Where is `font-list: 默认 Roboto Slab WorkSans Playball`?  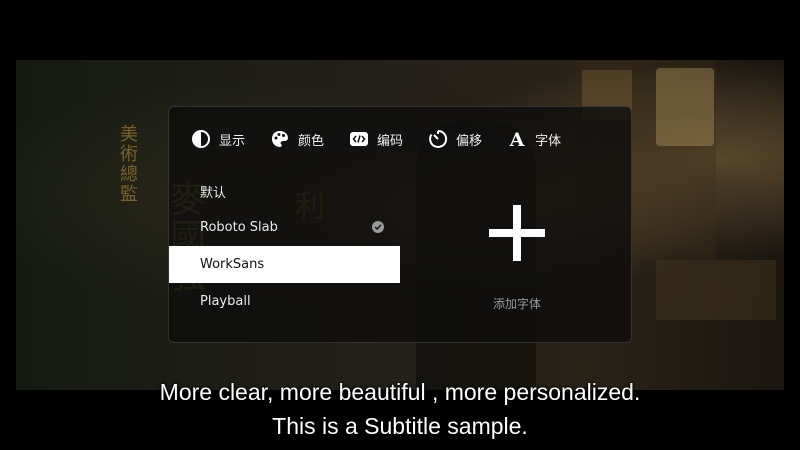 font-list: 默认 Roboto Slab WorkSans Playball is located at coordinates (284, 249).